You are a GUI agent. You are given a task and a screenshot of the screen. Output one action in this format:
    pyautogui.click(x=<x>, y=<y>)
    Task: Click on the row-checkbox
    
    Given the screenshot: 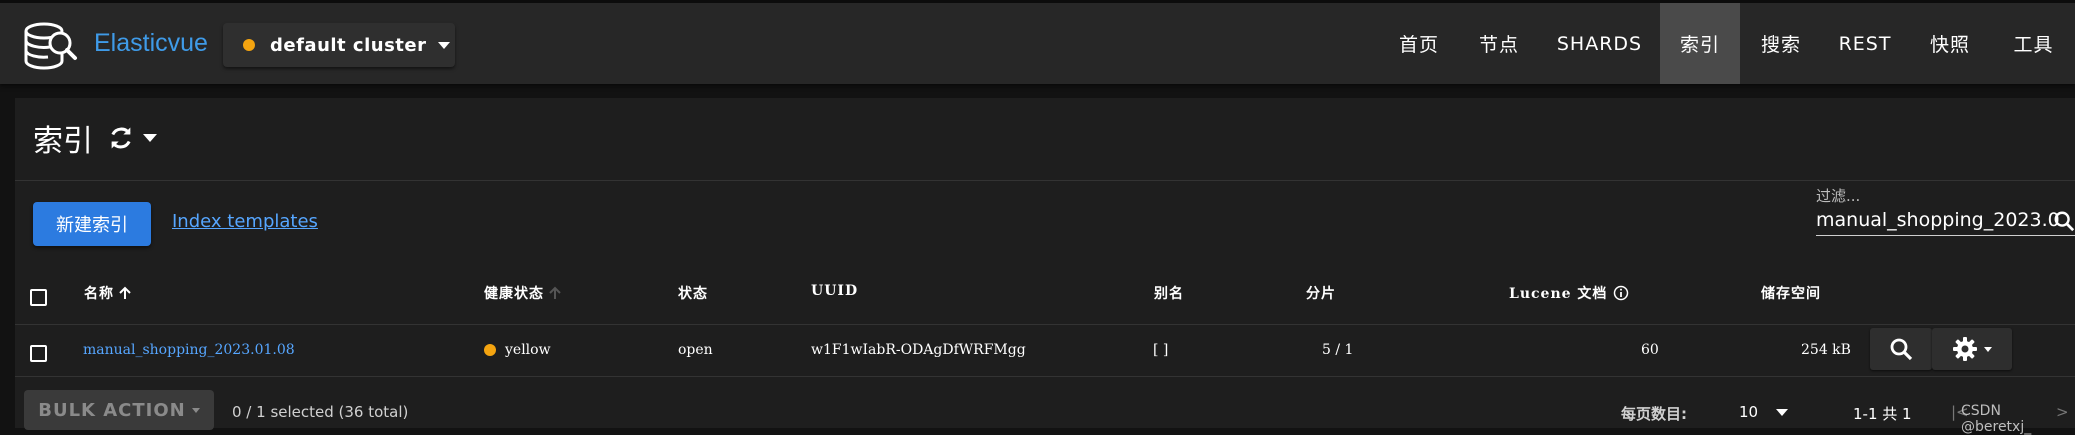 What is the action you would take?
    pyautogui.click(x=38, y=353)
    